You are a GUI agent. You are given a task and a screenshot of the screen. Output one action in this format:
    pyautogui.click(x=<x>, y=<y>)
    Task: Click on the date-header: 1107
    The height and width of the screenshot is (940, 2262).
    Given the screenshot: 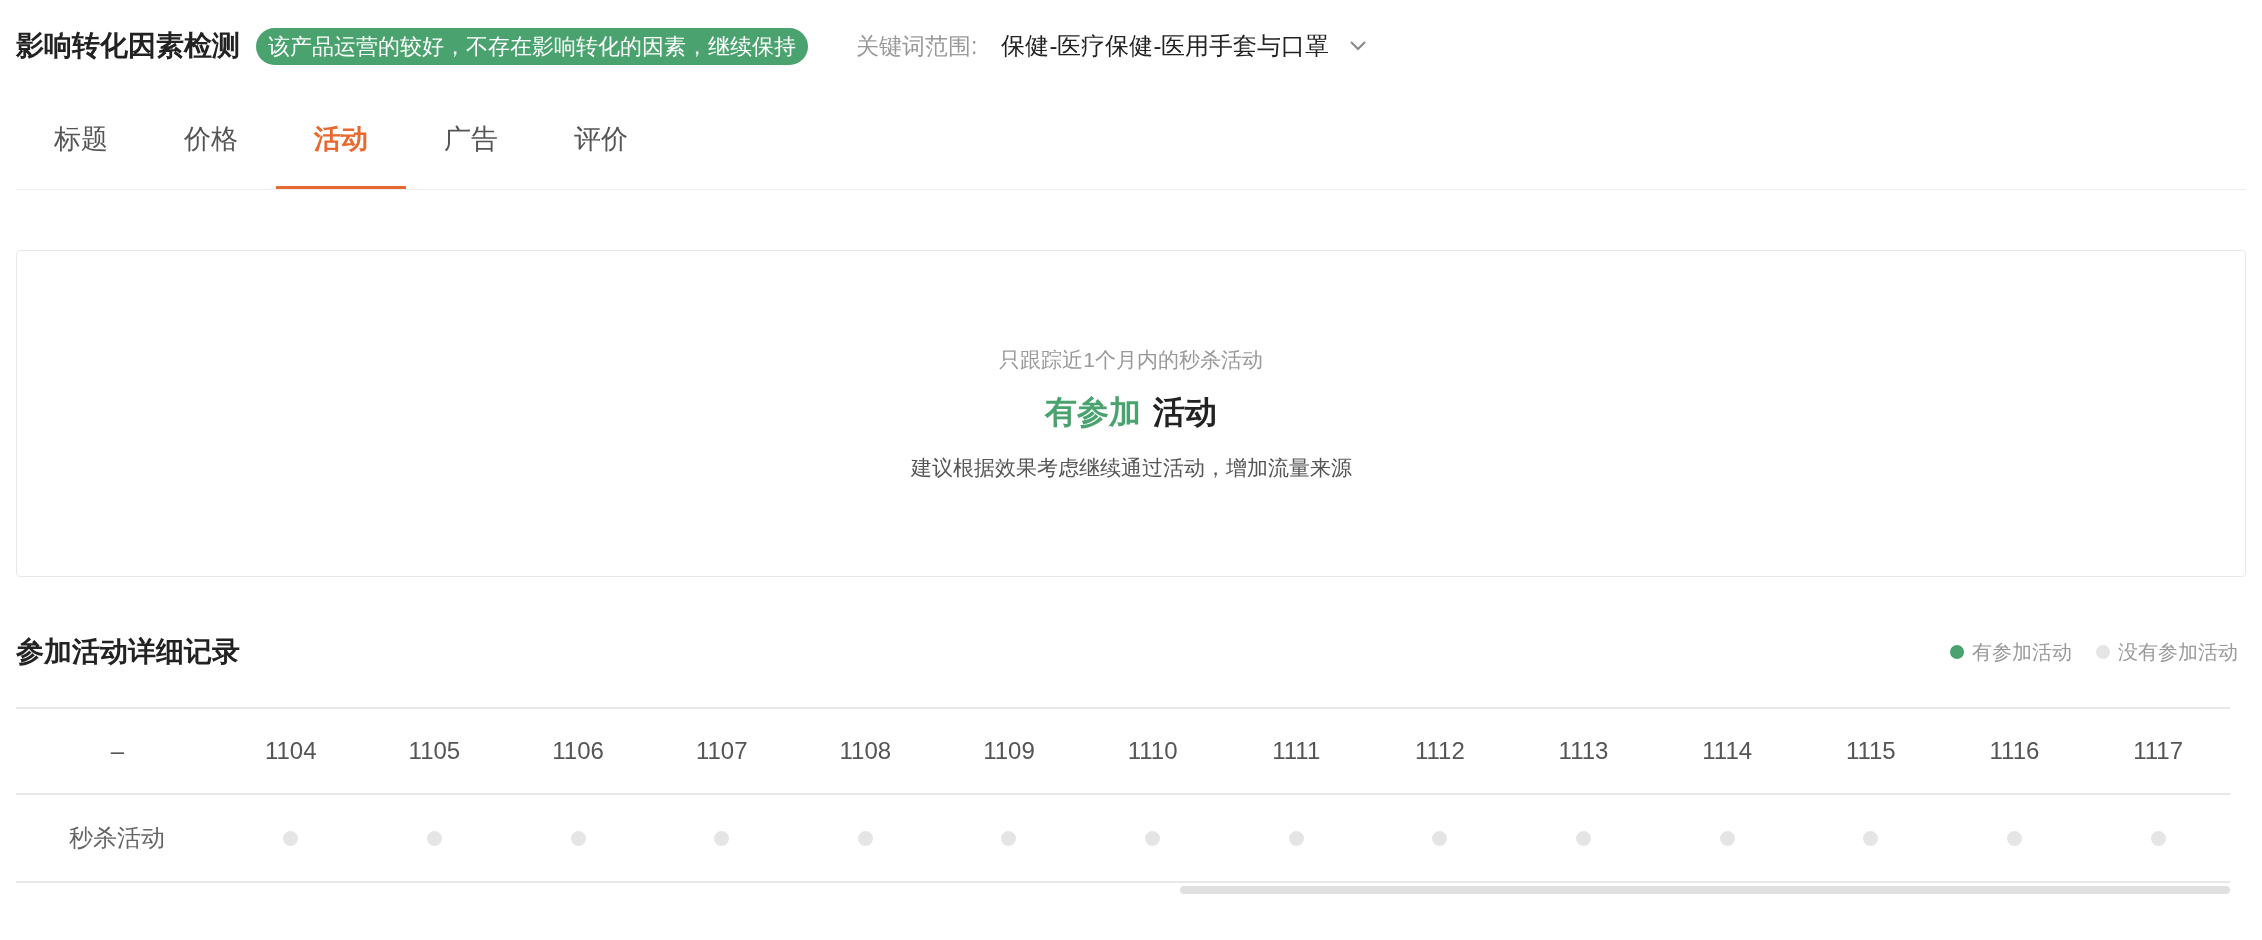 What is the action you would take?
    pyautogui.click(x=721, y=751)
    